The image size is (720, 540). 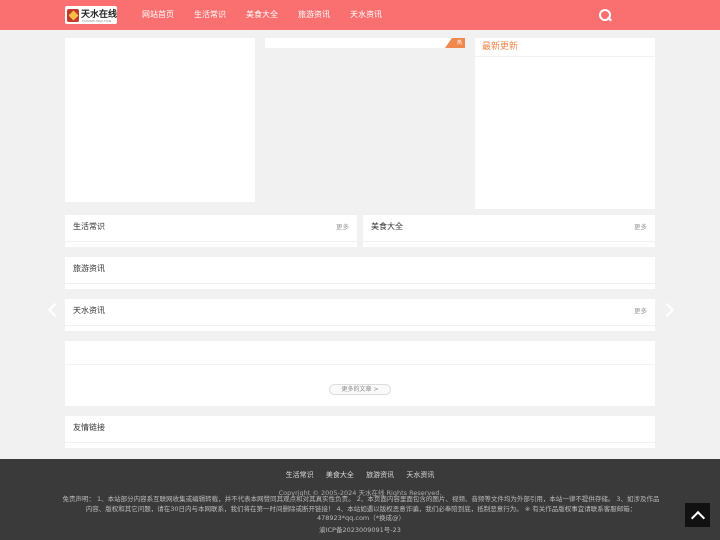 What do you see at coordinates (314, 15) in the screenshot?
I see `nav-item-travel: 旅游资讯` at bounding box center [314, 15].